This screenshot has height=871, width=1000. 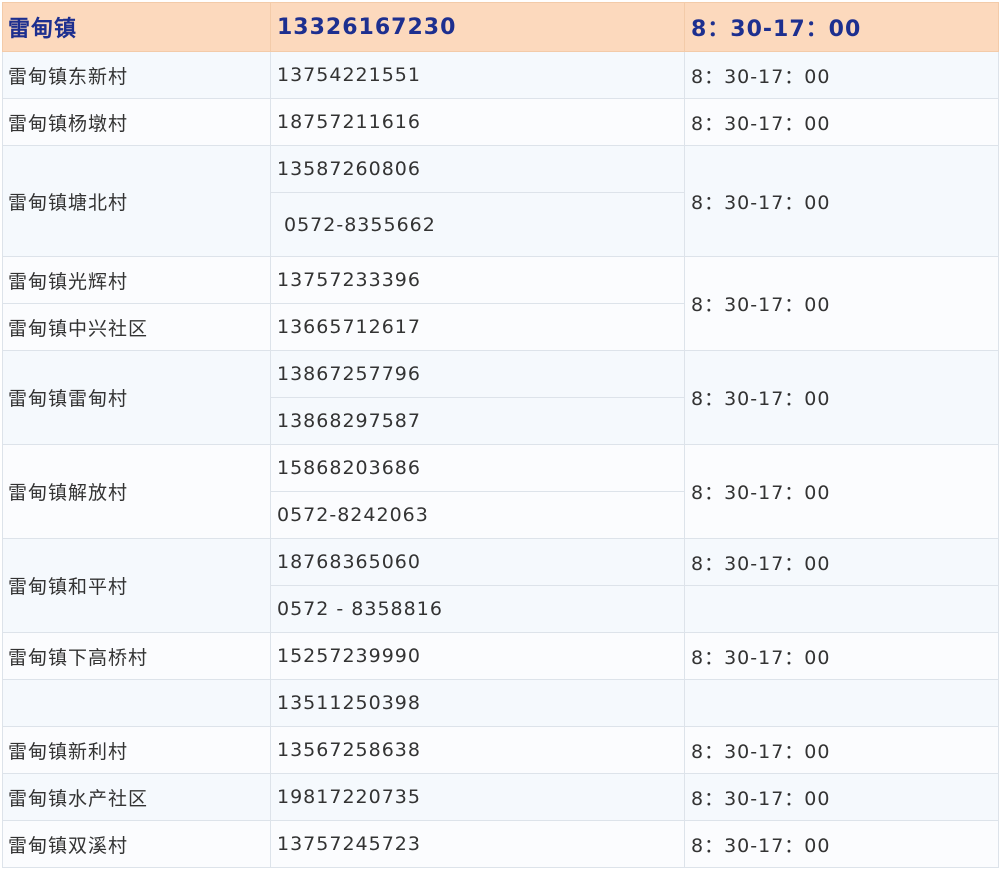 I want to click on table-row: 雷甸镇新利村 13567258638 8：30-17：00, so click(x=500, y=750).